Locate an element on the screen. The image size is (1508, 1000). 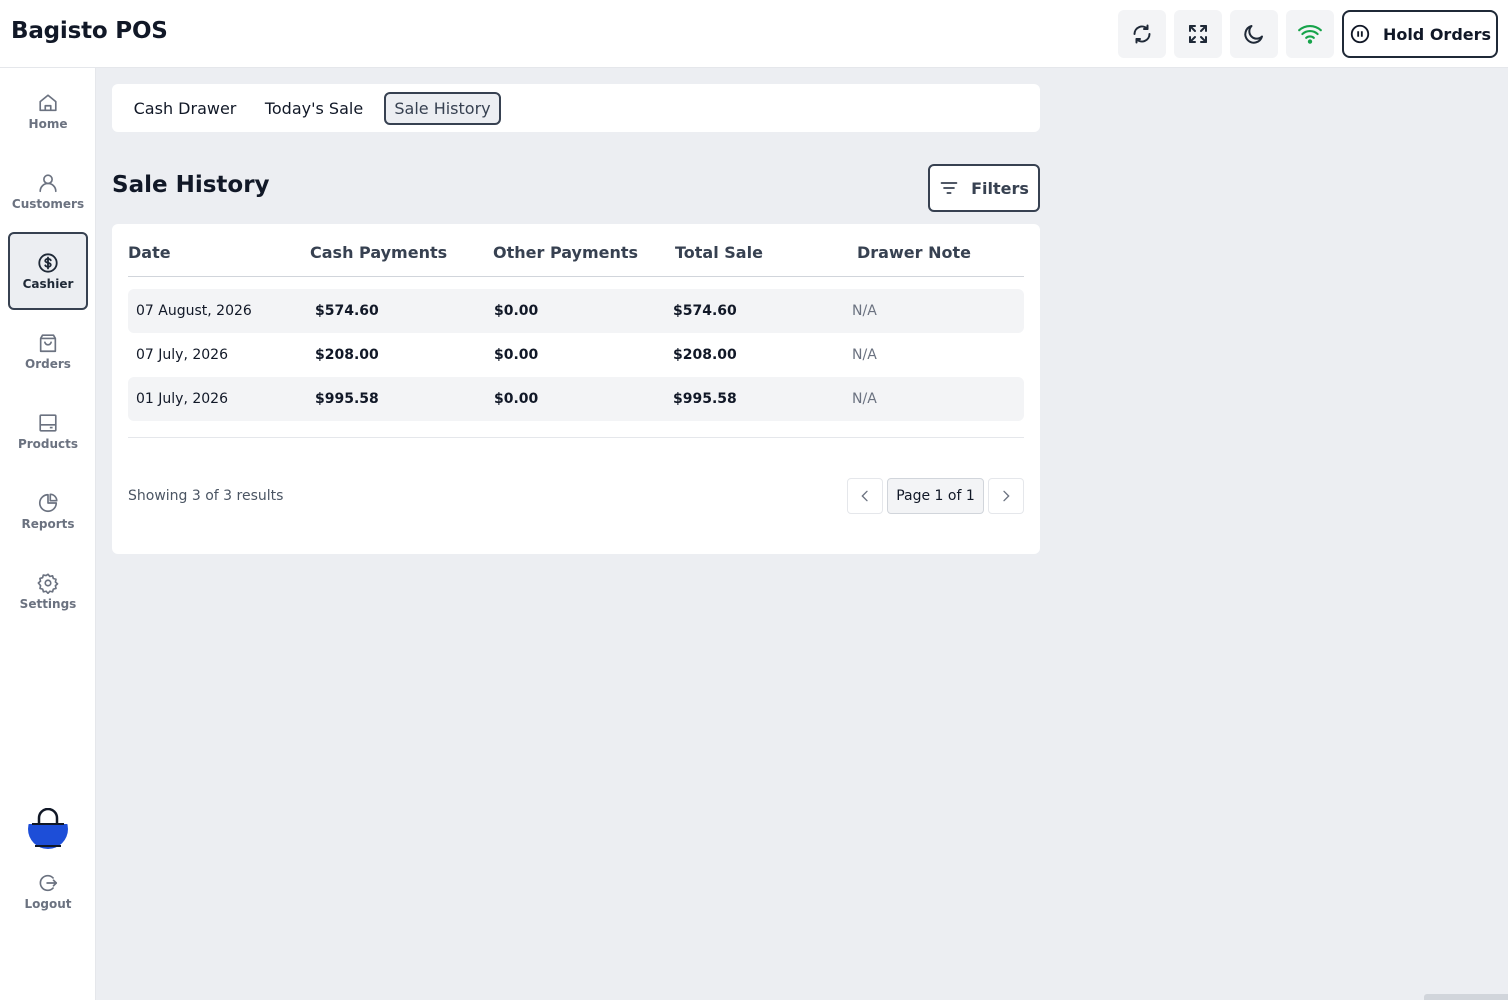
logout-button: Logout is located at coordinates (48, 891).